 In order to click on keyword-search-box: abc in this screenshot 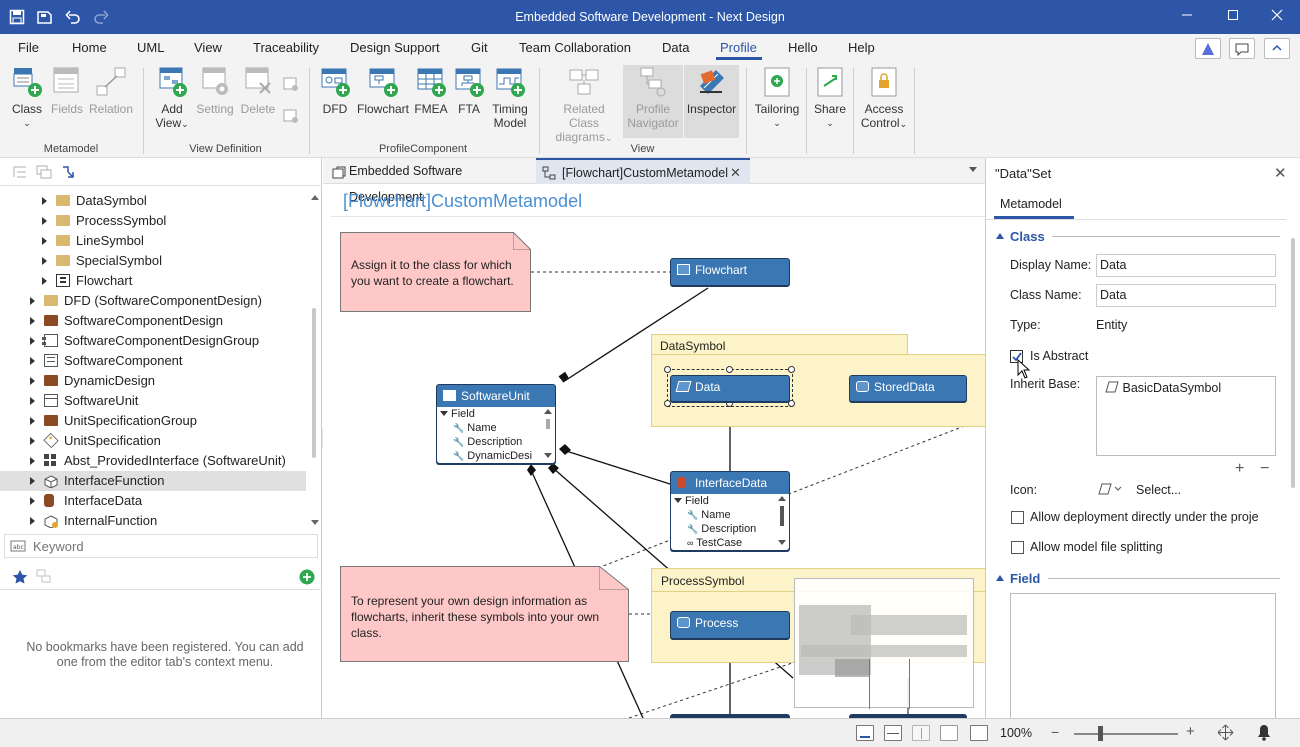, I will do `click(161, 546)`.